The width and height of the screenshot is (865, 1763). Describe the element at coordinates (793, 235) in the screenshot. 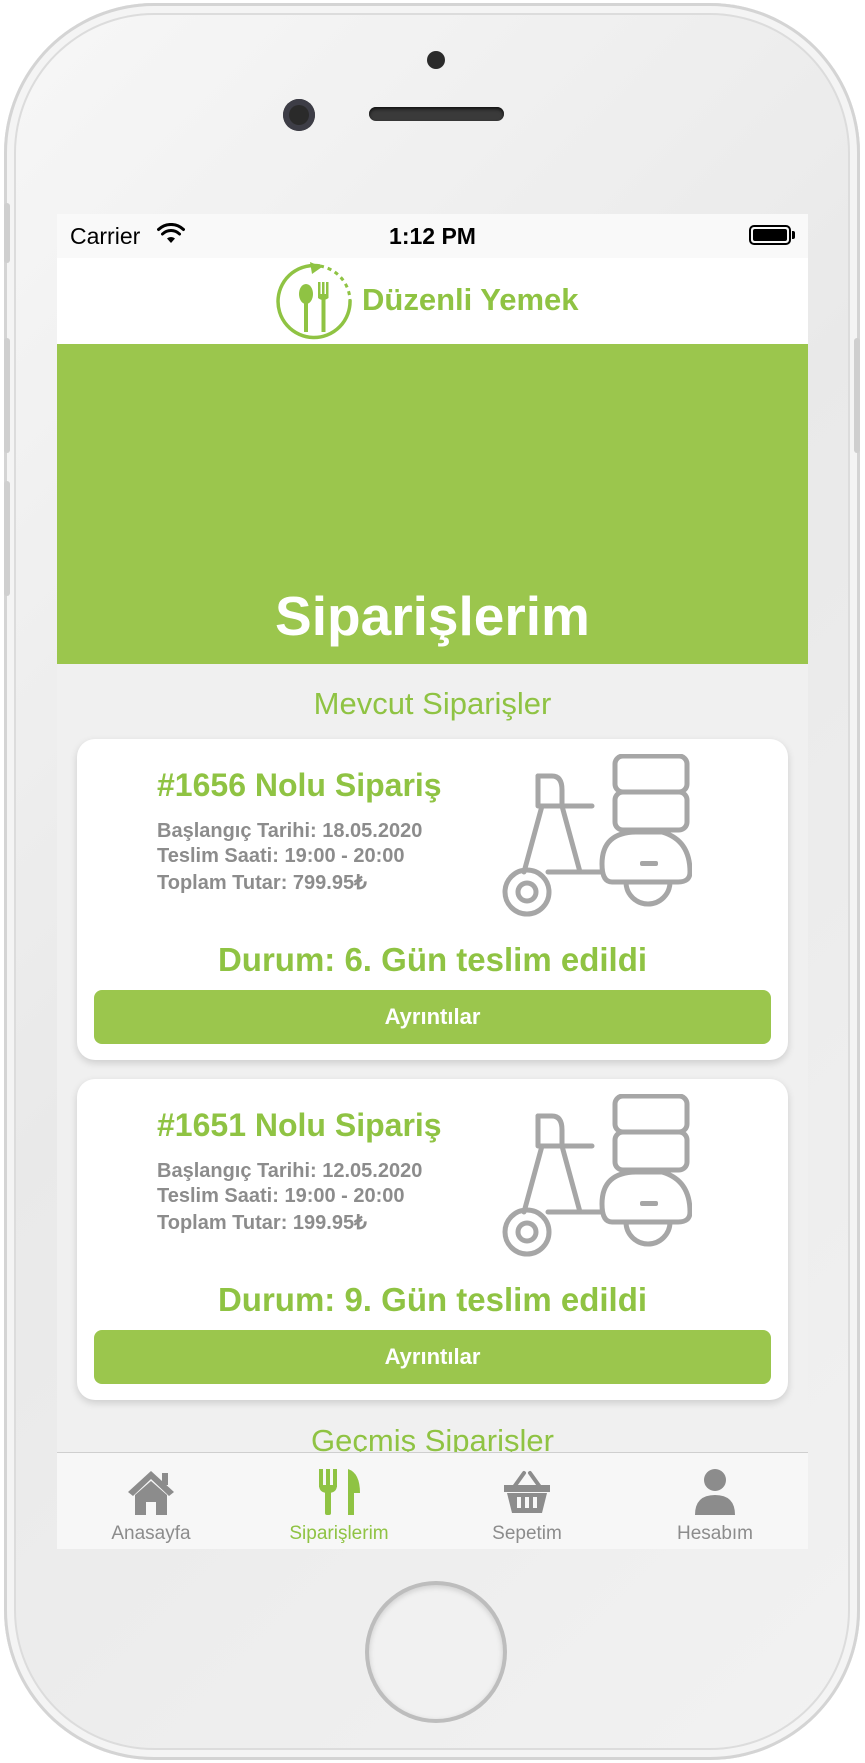

I see `battery-cap` at that location.